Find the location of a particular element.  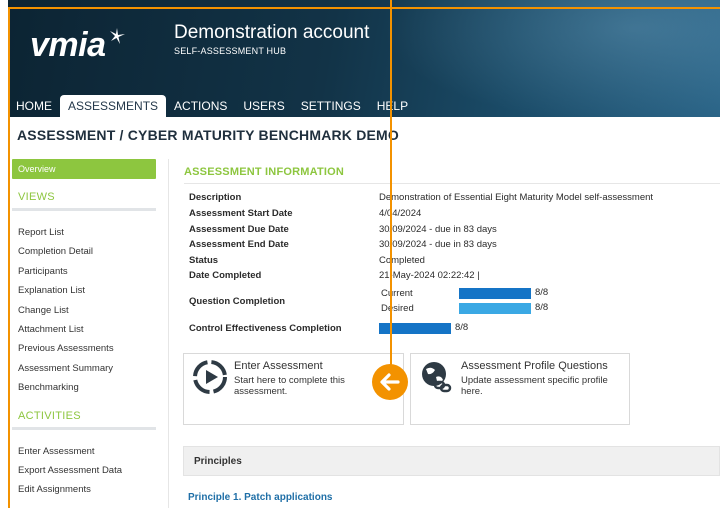

desired-count: 8/8 is located at coordinates (542, 307).